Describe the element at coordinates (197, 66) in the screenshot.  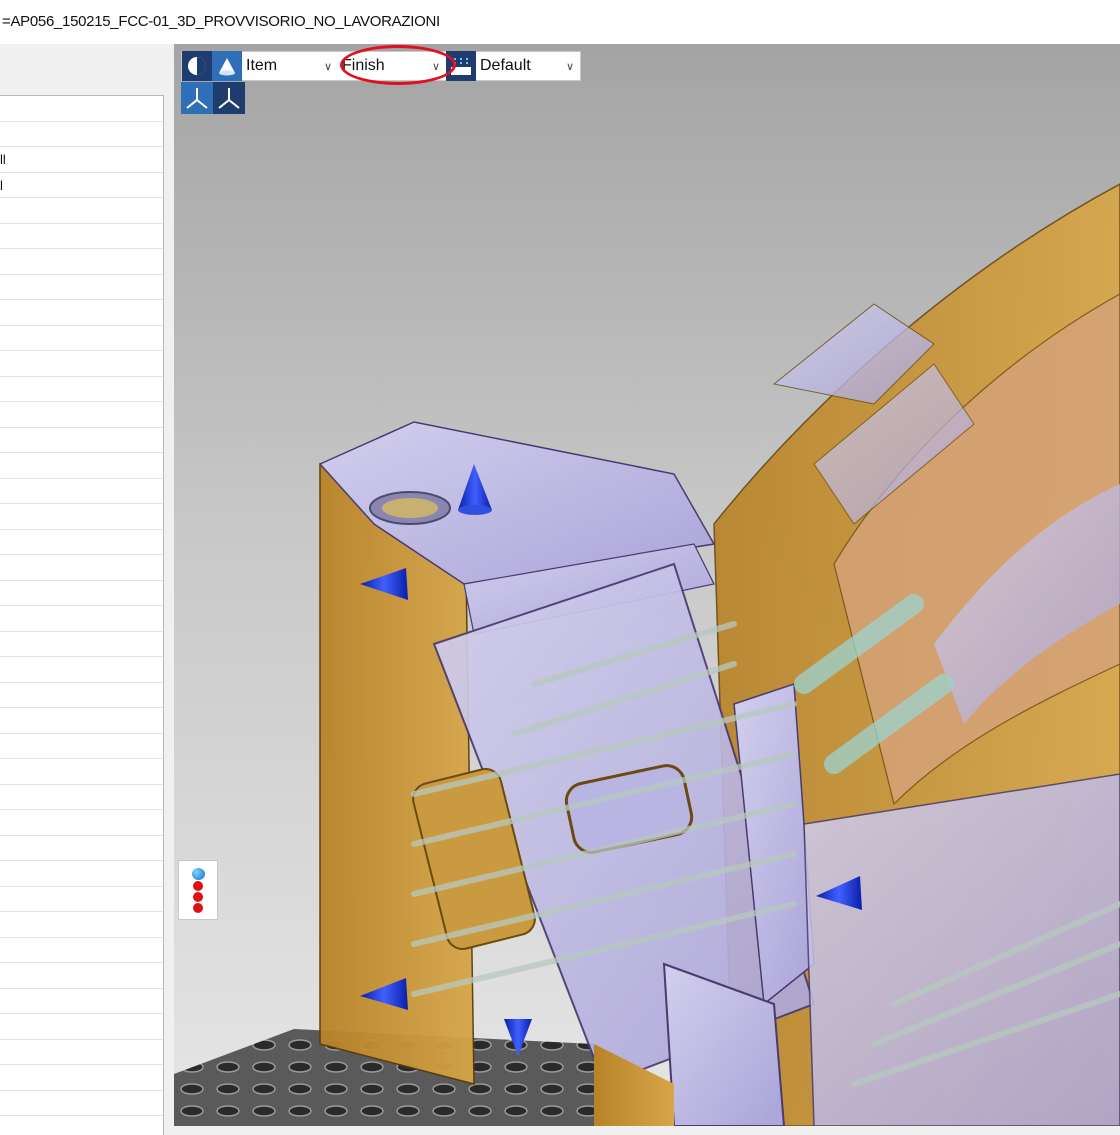
I see `circle-half-icon` at that location.